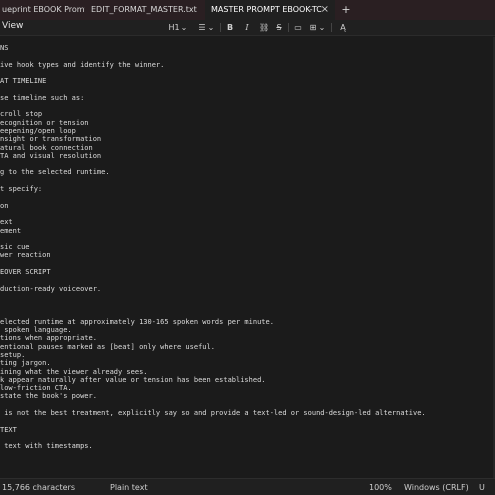 This screenshot has height=495, width=495. What do you see at coordinates (36, 388) in the screenshot?
I see `text-line: low-friction CTA.` at bounding box center [36, 388].